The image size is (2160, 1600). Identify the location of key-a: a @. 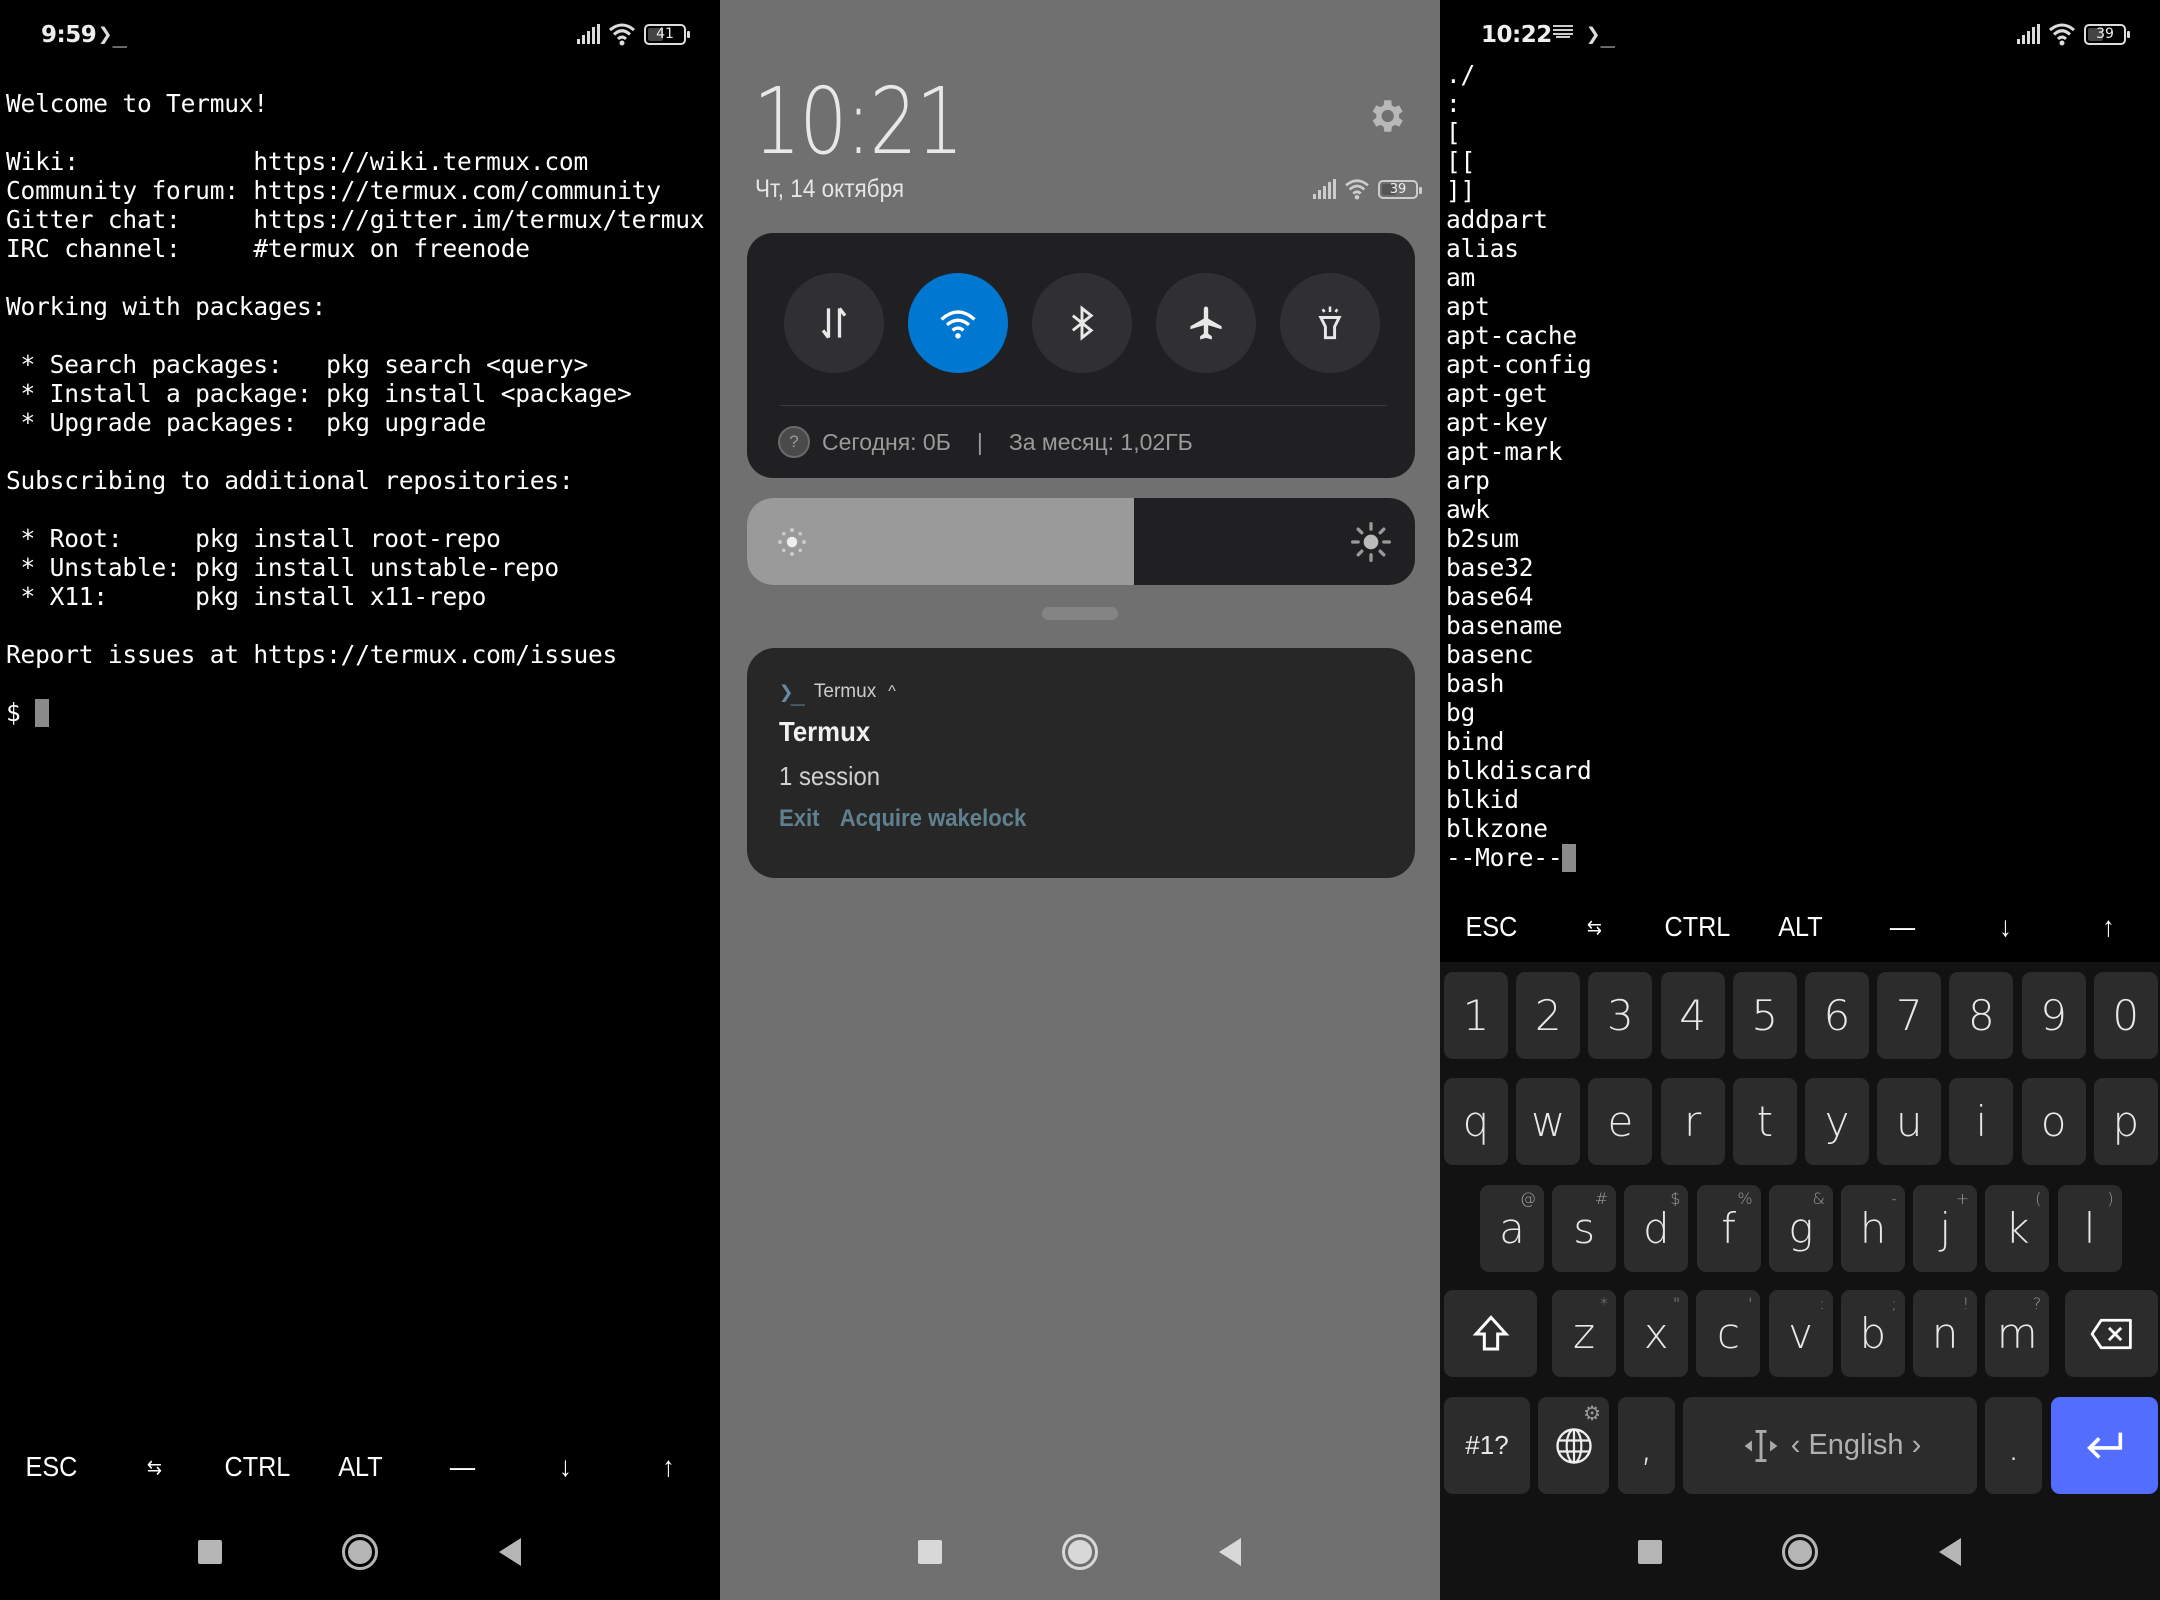
(1512, 1228).